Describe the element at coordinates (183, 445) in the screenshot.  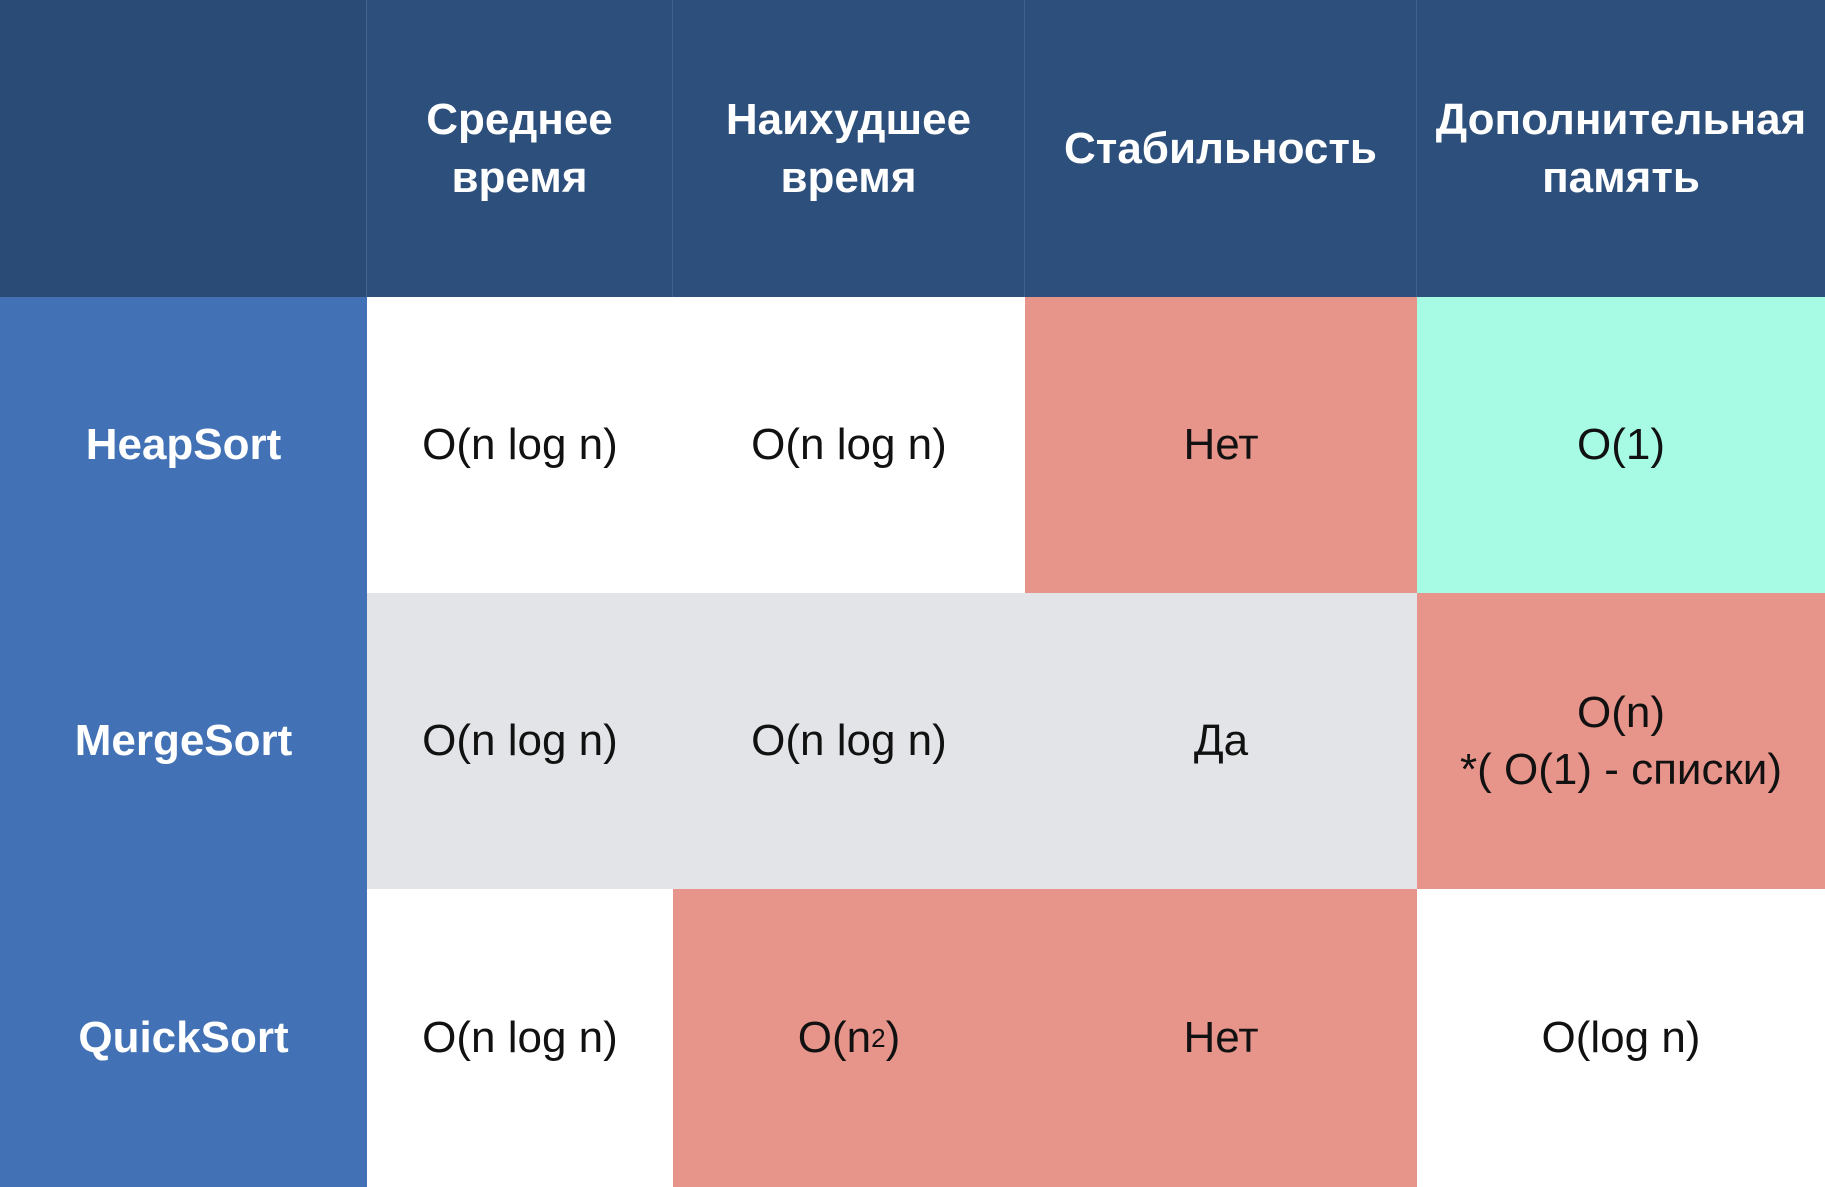
I see `row-header-heapsort: HeapSort` at that location.